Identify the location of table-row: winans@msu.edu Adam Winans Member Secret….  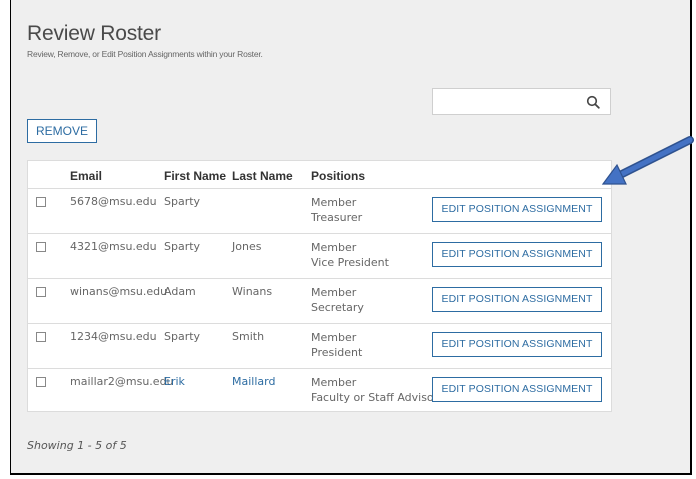
(319, 301).